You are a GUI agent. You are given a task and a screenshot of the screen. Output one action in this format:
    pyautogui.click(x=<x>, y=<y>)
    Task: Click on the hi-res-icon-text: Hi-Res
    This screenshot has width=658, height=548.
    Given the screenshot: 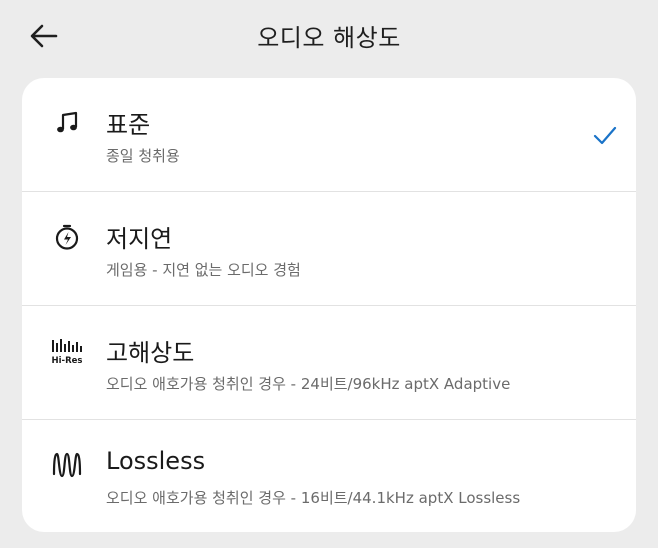 What is the action you would take?
    pyautogui.click(x=67, y=361)
    